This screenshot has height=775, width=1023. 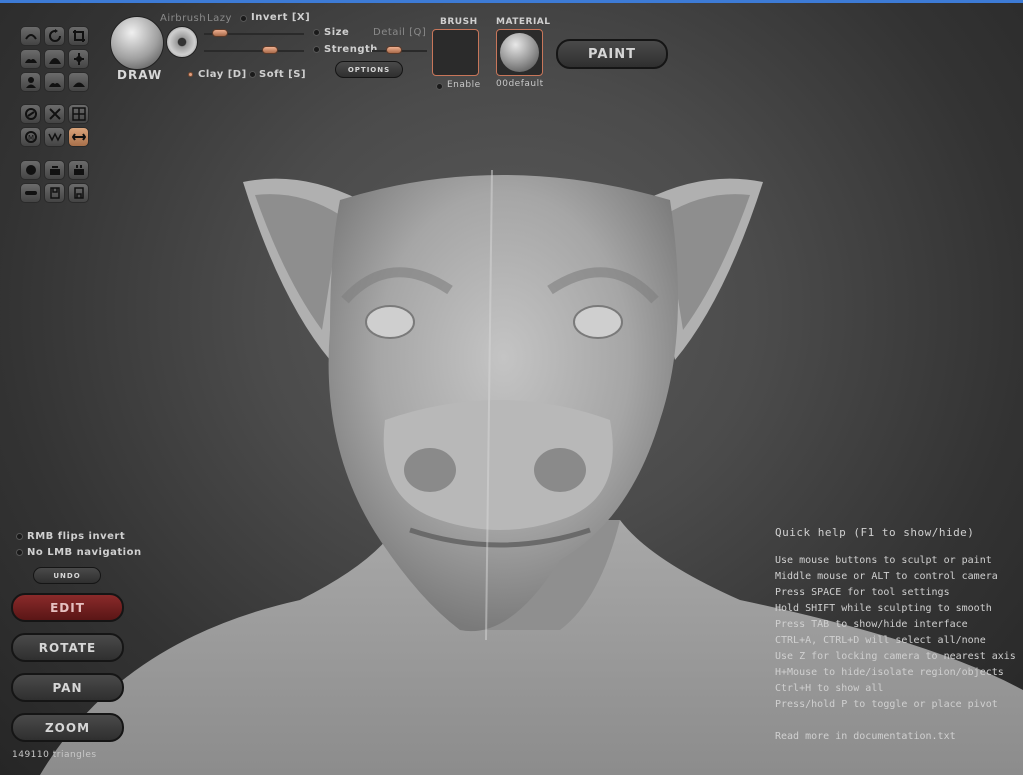 I want to click on size-slider-knob, so click(x=220, y=33).